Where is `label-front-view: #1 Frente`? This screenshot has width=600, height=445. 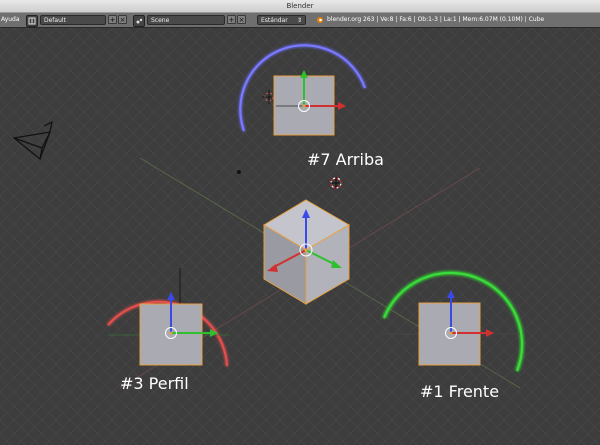
label-front-view: #1 Frente is located at coordinates (460, 391).